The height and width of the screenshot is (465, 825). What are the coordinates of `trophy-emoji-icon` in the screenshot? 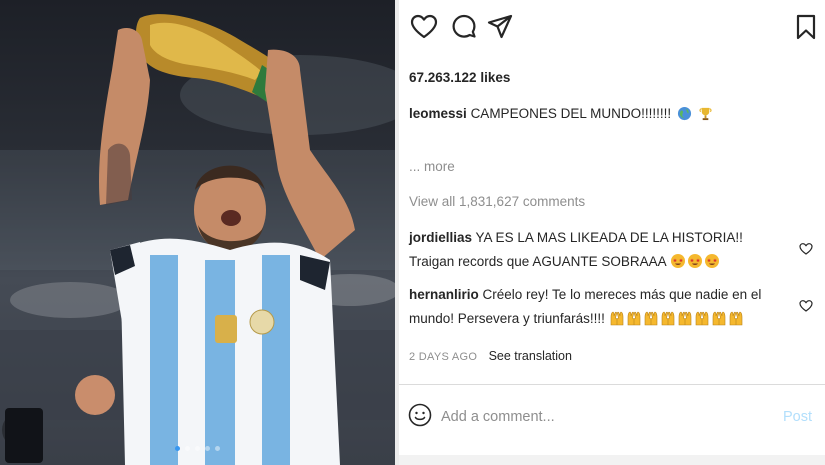 It's located at (705, 114).